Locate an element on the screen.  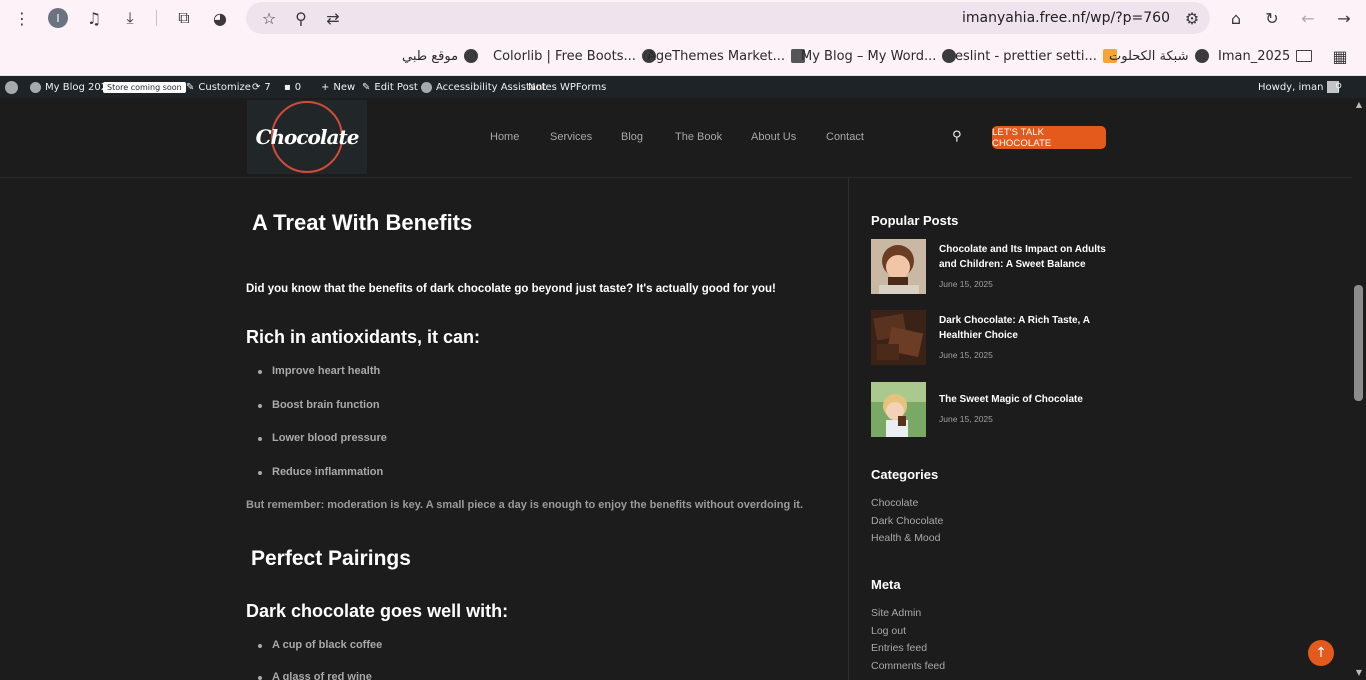
bookmark-medical-site: موقع طبي is located at coordinates (440, 56).